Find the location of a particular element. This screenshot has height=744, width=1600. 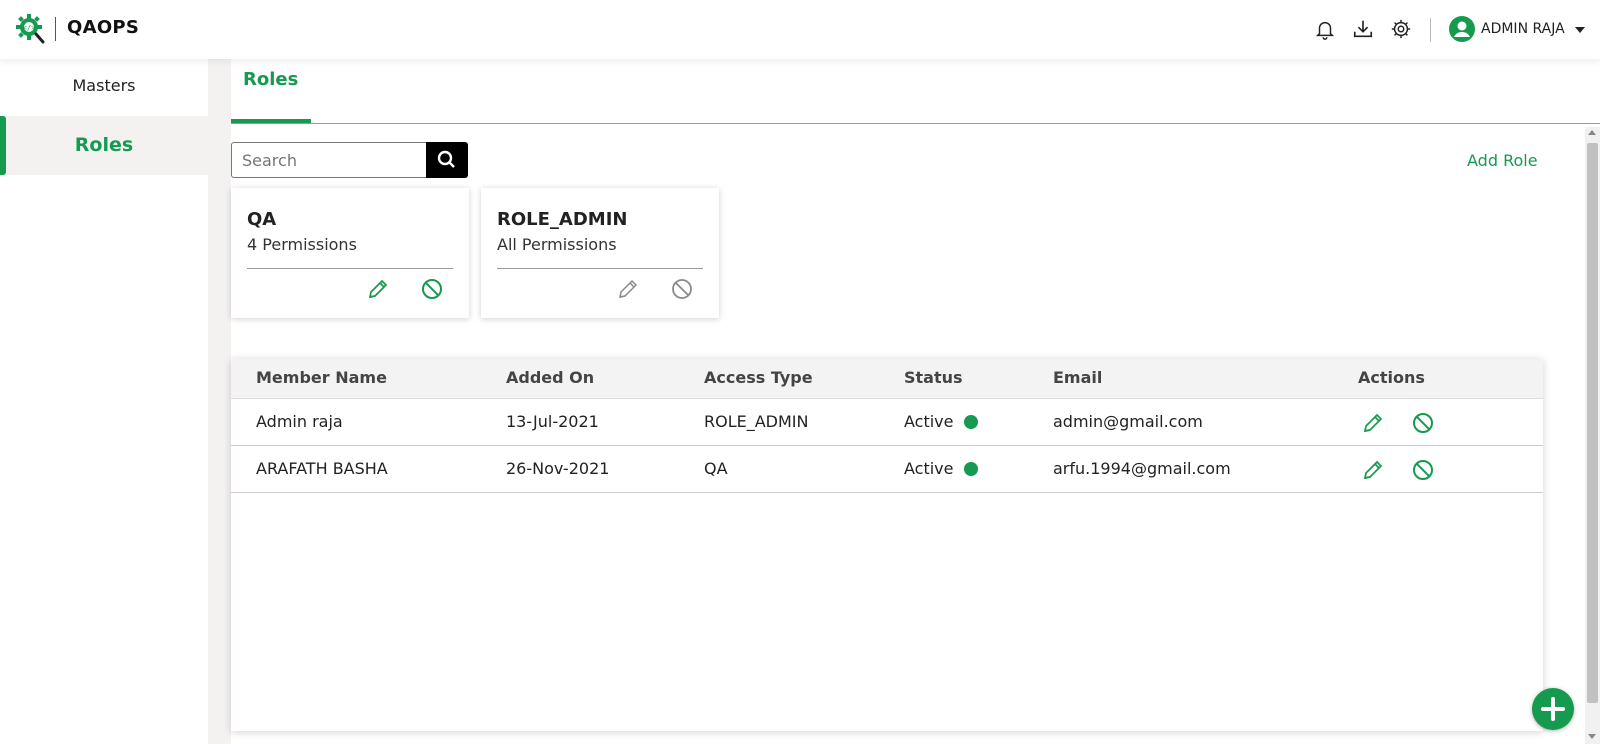

sidebar-item-label: Roles is located at coordinates (104, 145).